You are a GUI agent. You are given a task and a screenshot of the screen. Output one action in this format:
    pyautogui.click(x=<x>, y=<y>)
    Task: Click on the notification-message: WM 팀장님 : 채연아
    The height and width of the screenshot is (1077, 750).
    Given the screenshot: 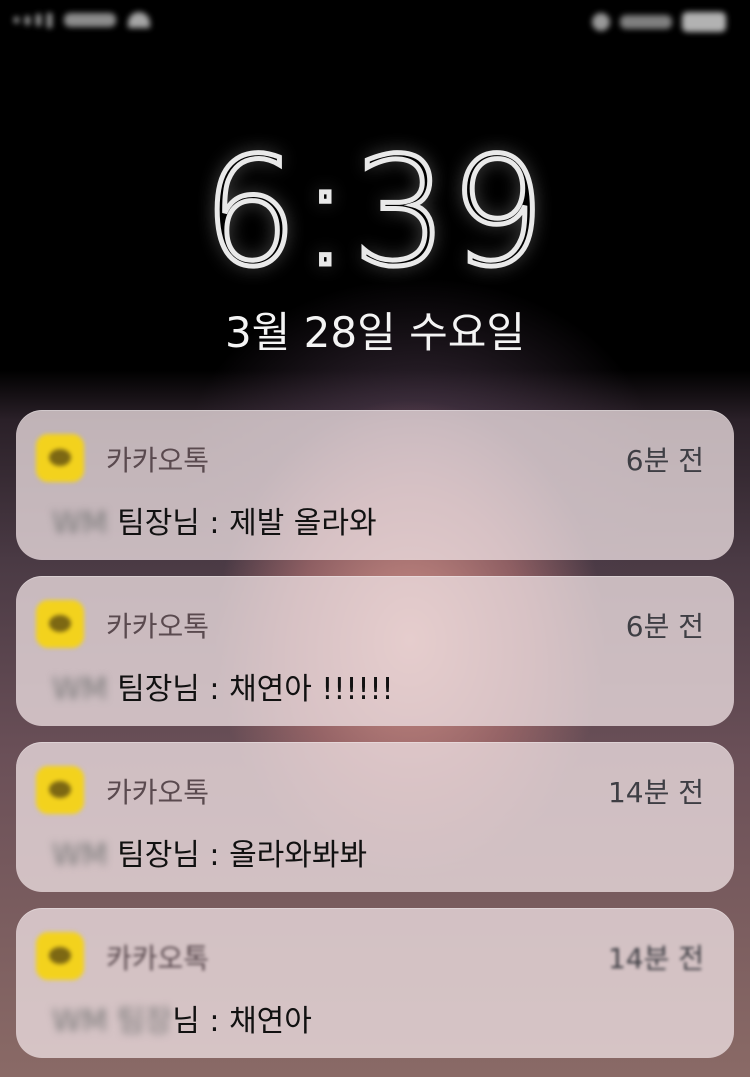 What is the action you would take?
    pyautogui.click(x=182, y=1018)
    